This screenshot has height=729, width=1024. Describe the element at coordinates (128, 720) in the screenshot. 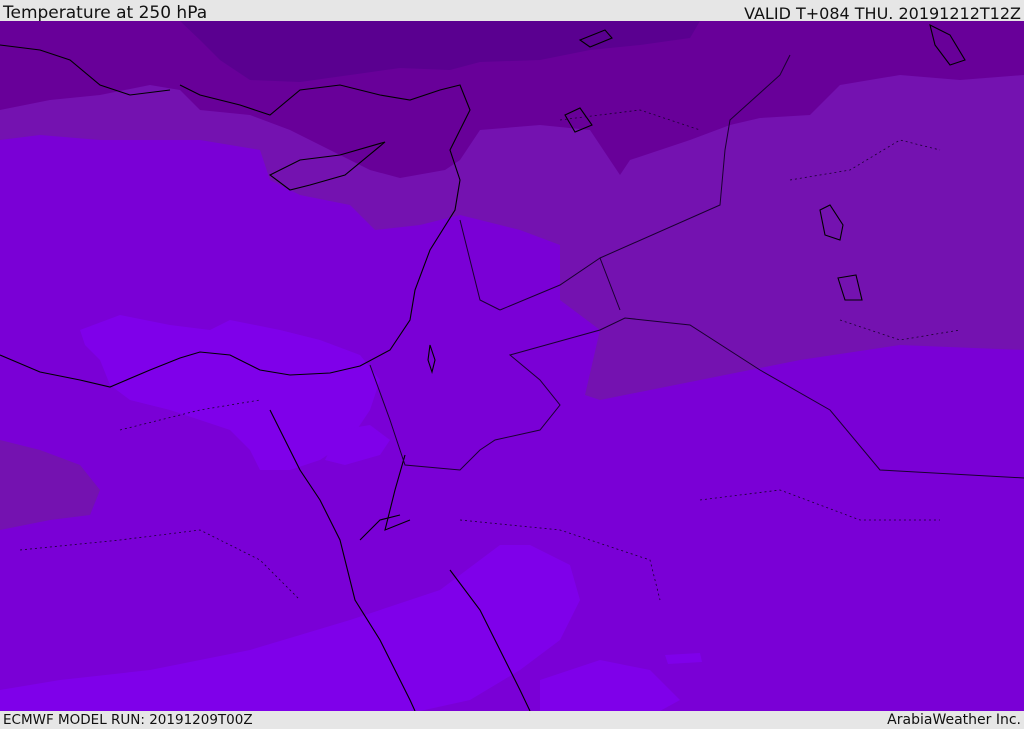

I see `model-run: ECMWF MODEL RUN: 20191209T00Z` at that location.